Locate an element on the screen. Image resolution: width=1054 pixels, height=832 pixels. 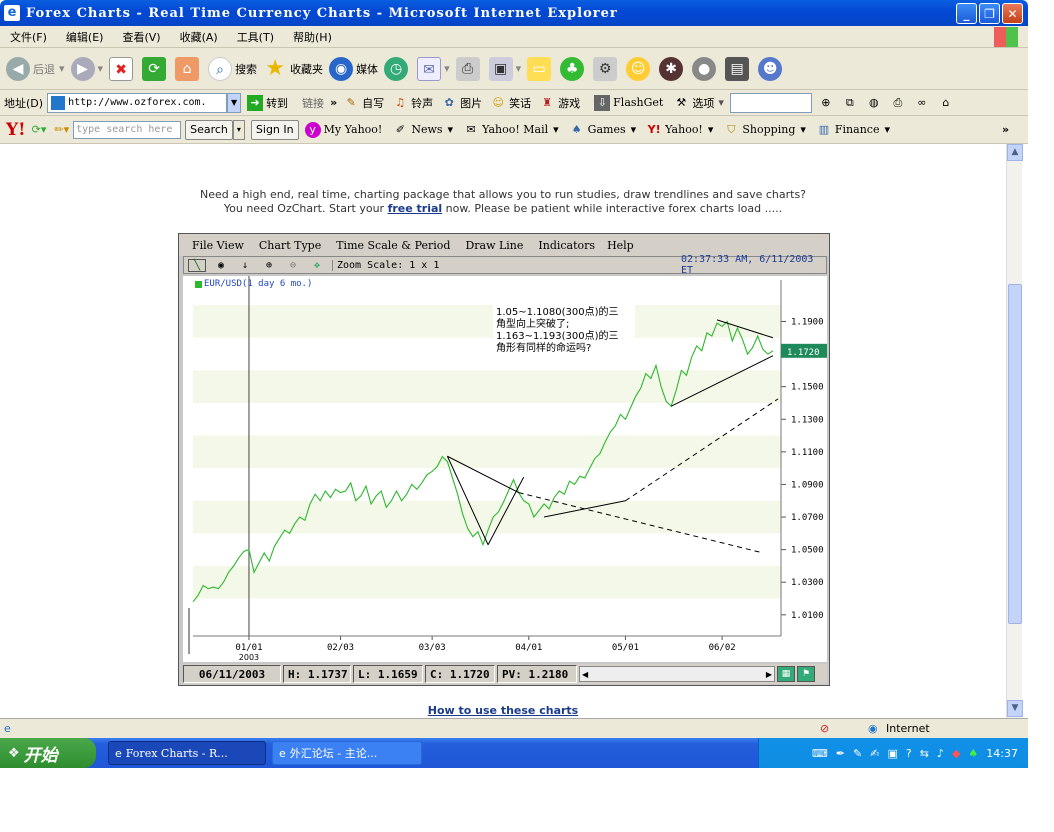
mail-button: ✉ ▾ is located at coordinates (433, 68).